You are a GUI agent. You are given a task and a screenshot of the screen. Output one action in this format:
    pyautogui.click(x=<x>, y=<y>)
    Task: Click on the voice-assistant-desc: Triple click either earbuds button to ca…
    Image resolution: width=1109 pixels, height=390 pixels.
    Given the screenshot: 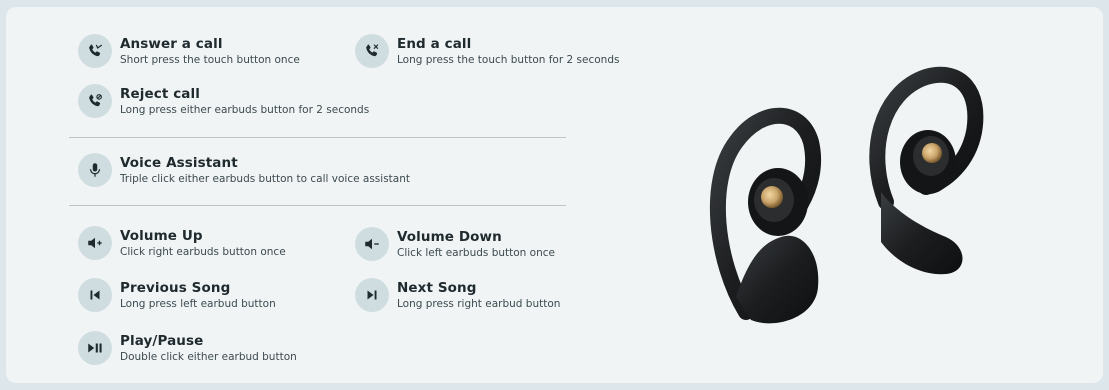 What is the action you would take?
    pyautogui.click(x=265, y=178)
    